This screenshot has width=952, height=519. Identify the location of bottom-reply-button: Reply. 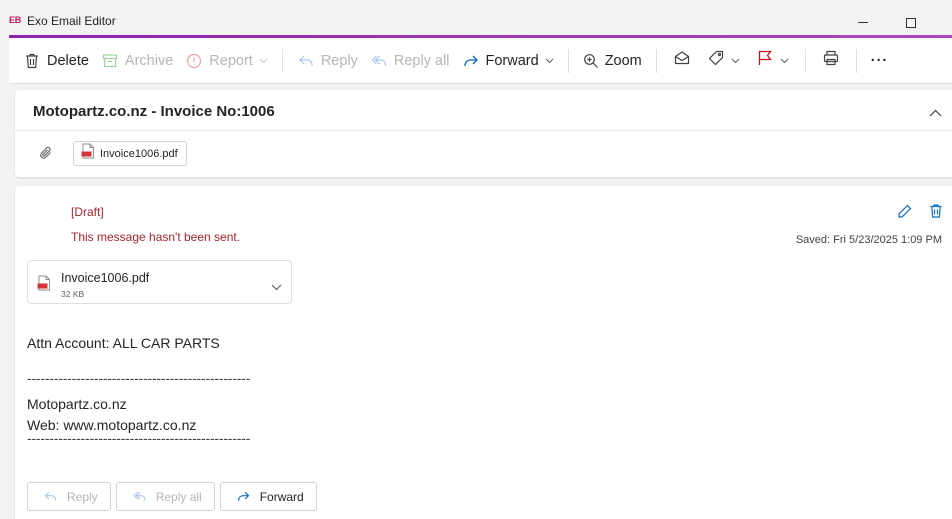
(69, 496).